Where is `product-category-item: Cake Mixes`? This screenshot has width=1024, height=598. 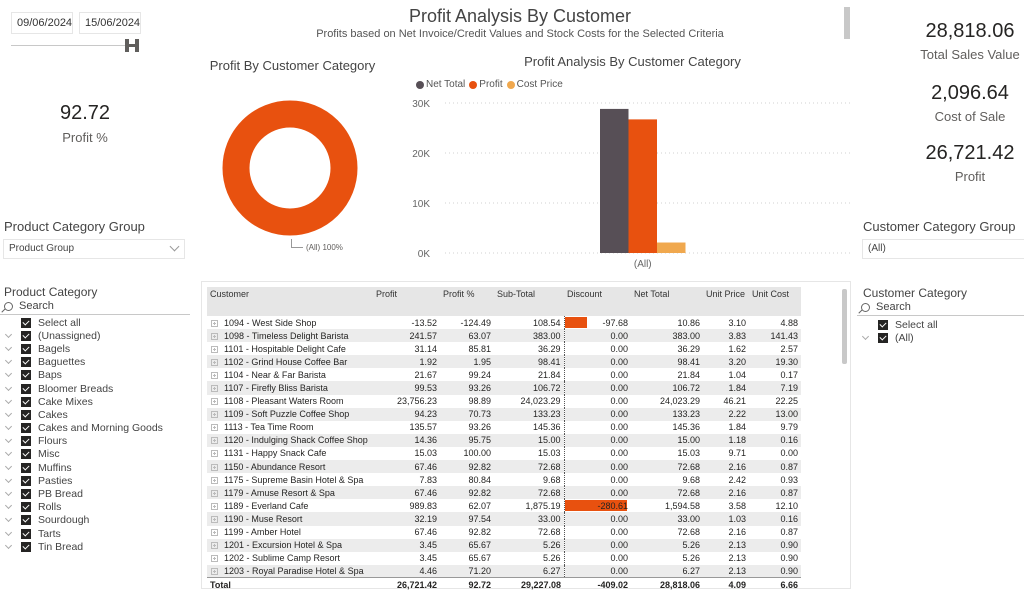 product-category-item: Cake Mixes is located at coordinates (95, 401).